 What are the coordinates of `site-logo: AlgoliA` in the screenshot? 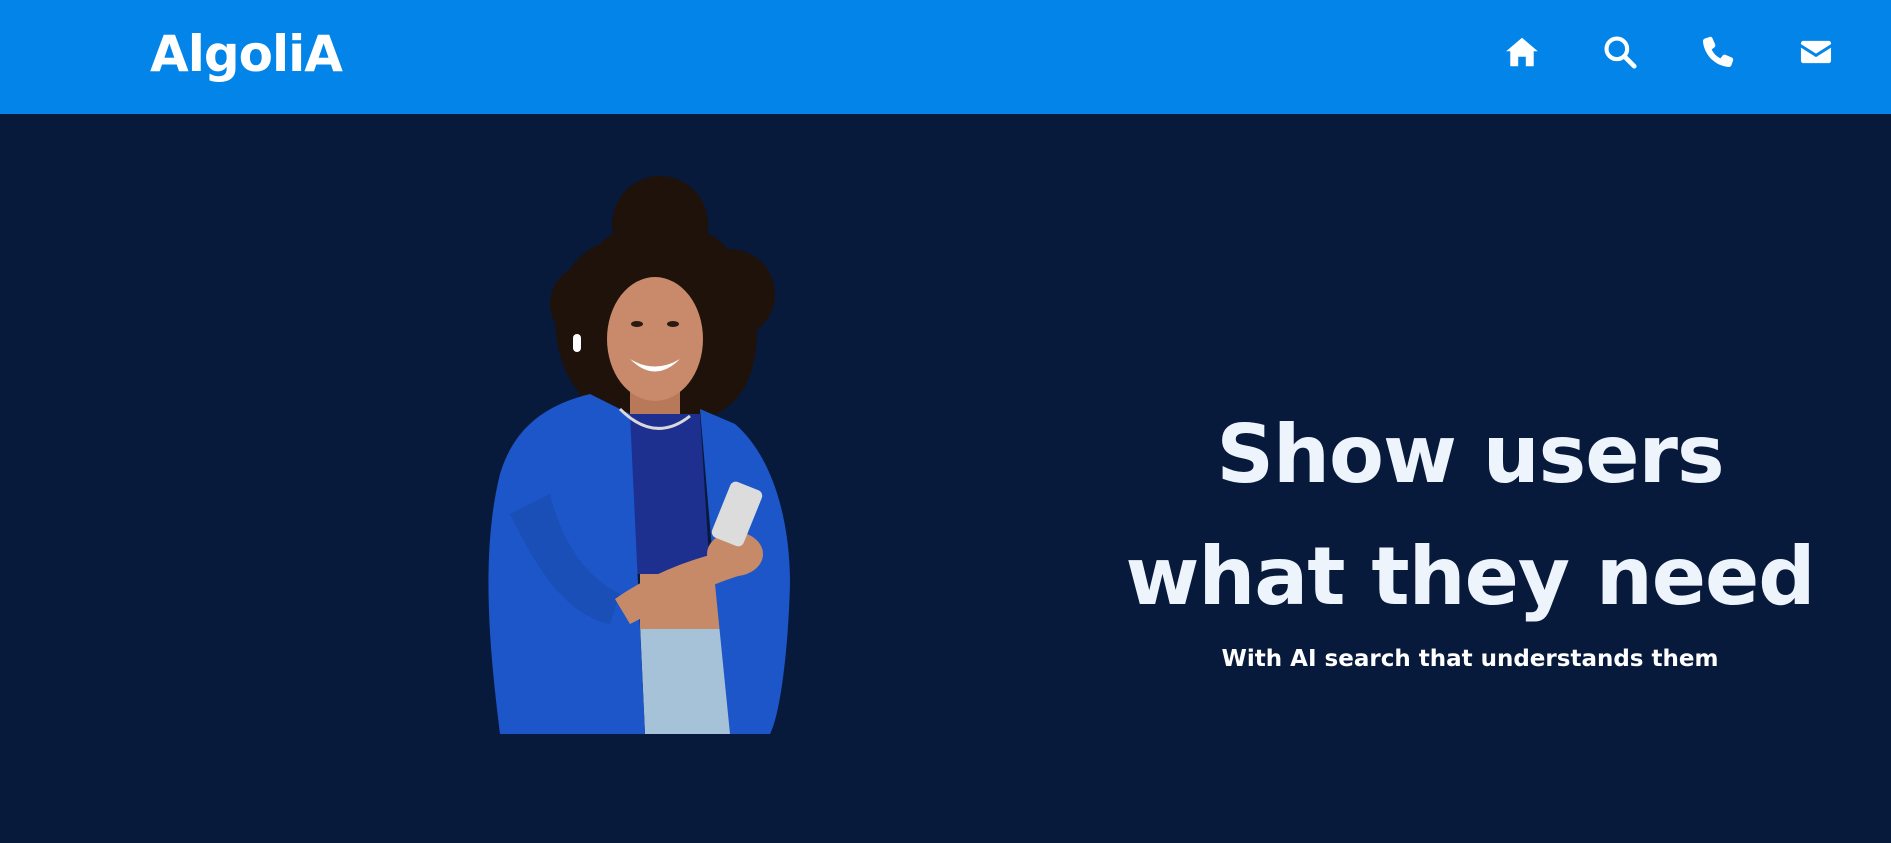 It's located at (246, 54).